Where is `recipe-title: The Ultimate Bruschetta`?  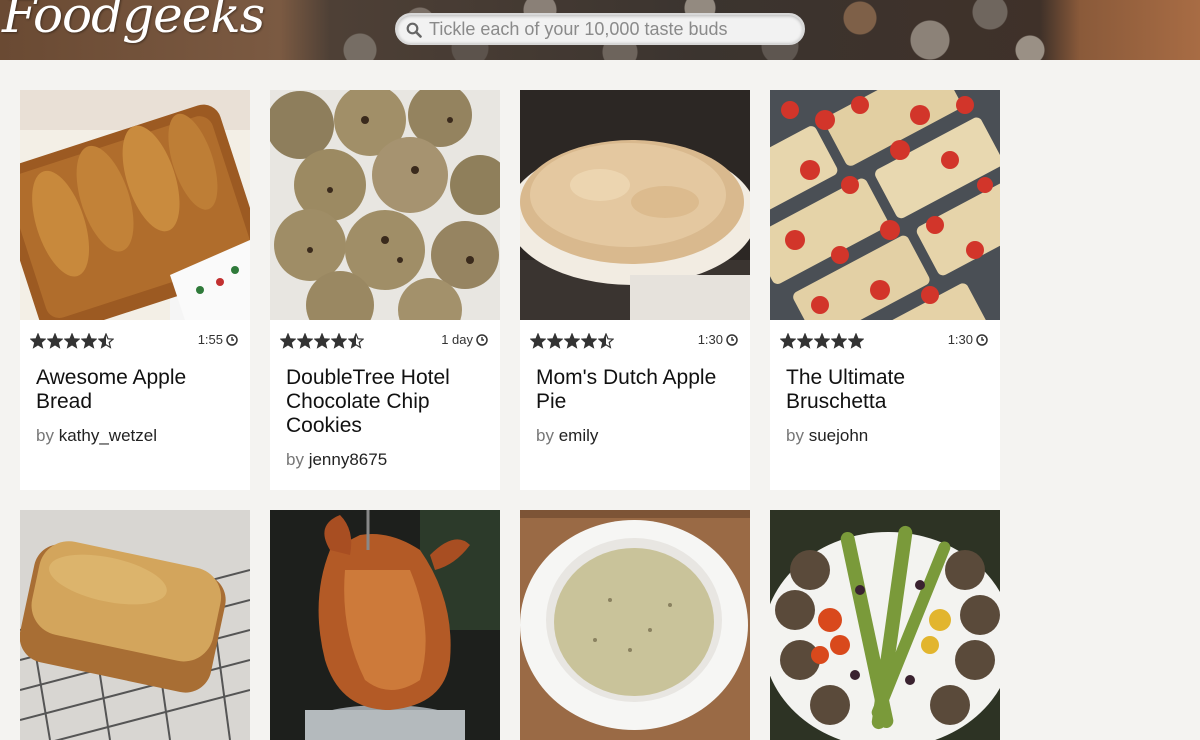 recipe-title: The Ultimate Bruschetta is located at coordinates (885, 385).